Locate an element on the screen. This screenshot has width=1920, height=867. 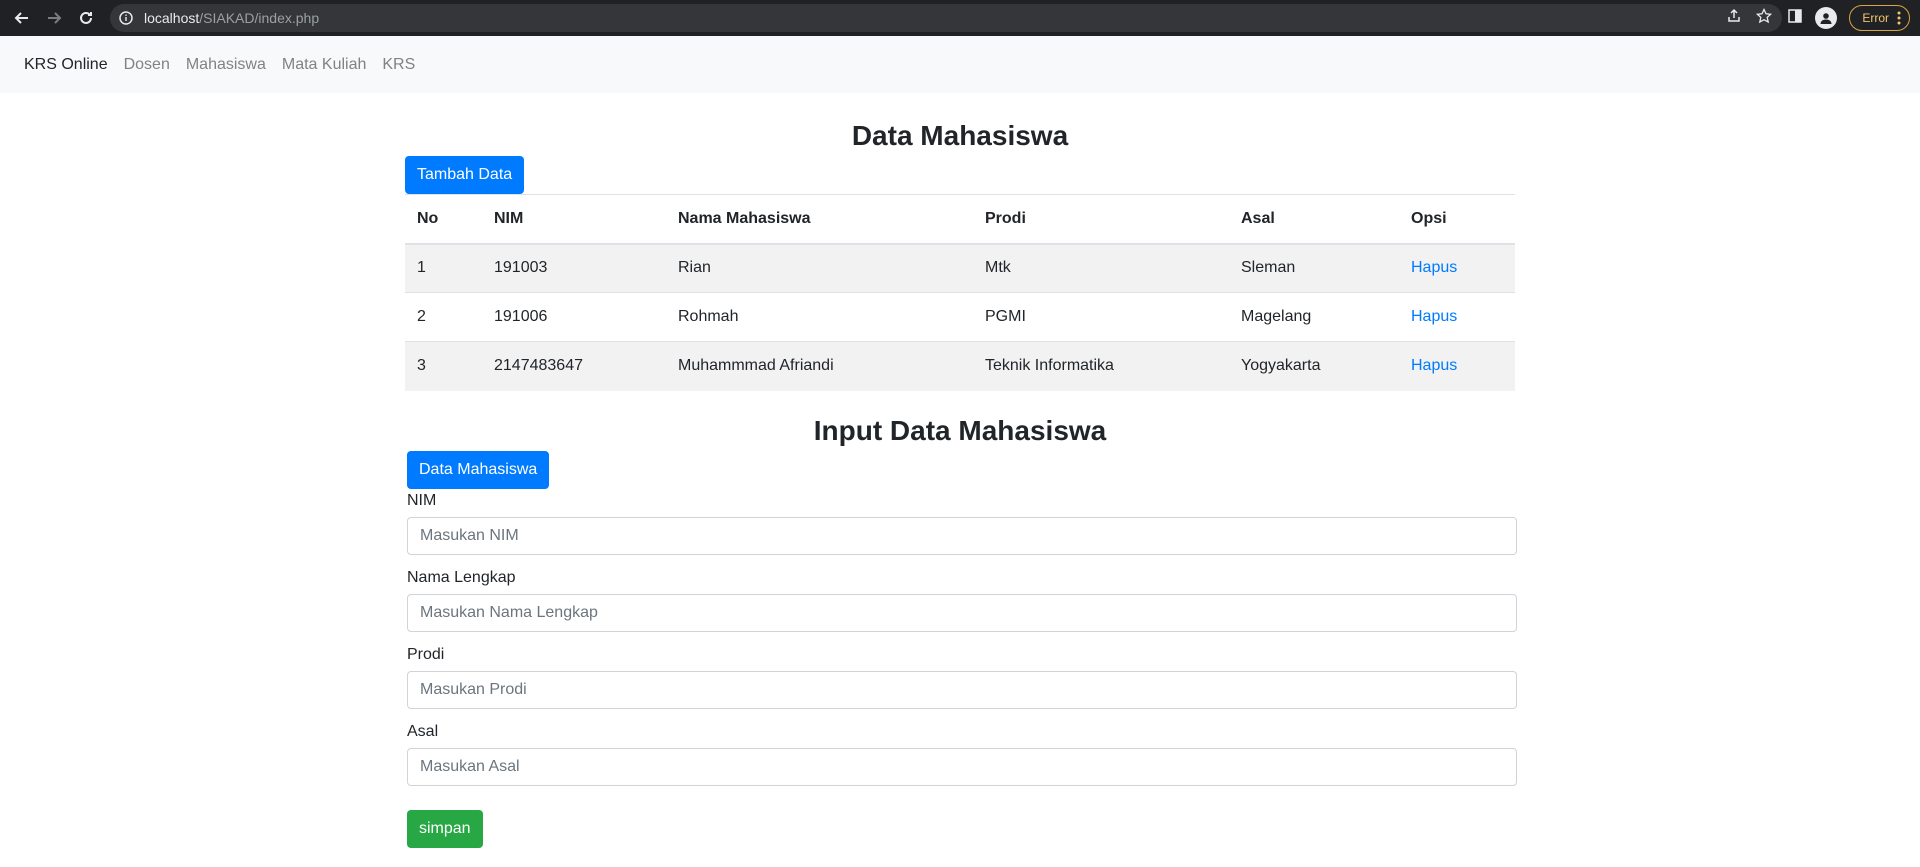
prodi-input is located at coordinates (962, 689).